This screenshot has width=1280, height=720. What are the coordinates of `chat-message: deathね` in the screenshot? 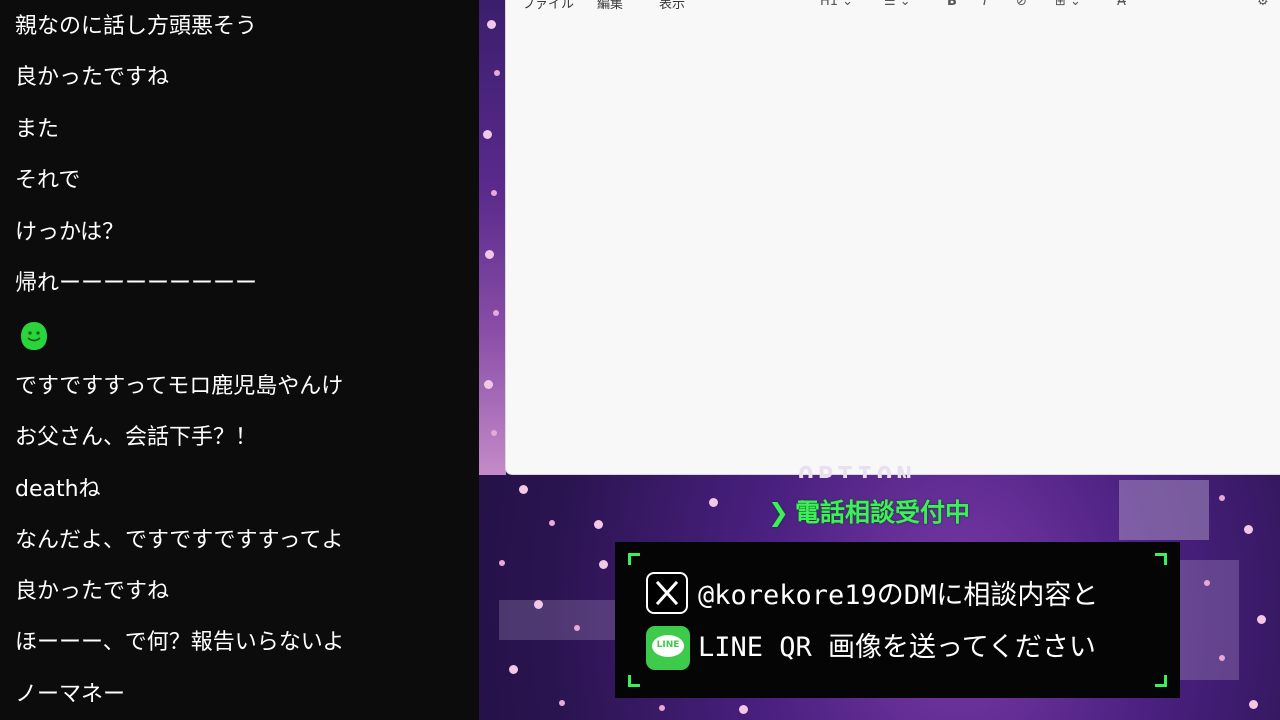 It's located at (58, 489).